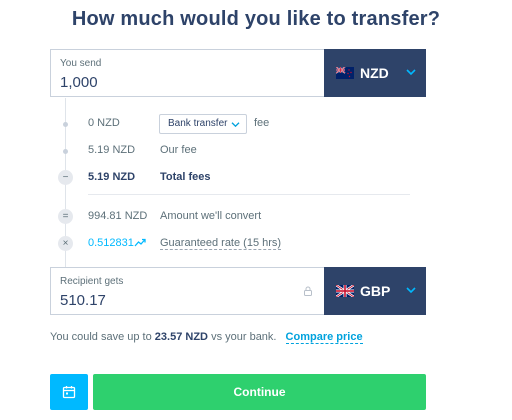 This screenshot has height=420, width=512. What do you see at coordinates (211, 216) in the screenshot?
I see `convert-label: Amount we'll convert` at bounding box center [211, 216].